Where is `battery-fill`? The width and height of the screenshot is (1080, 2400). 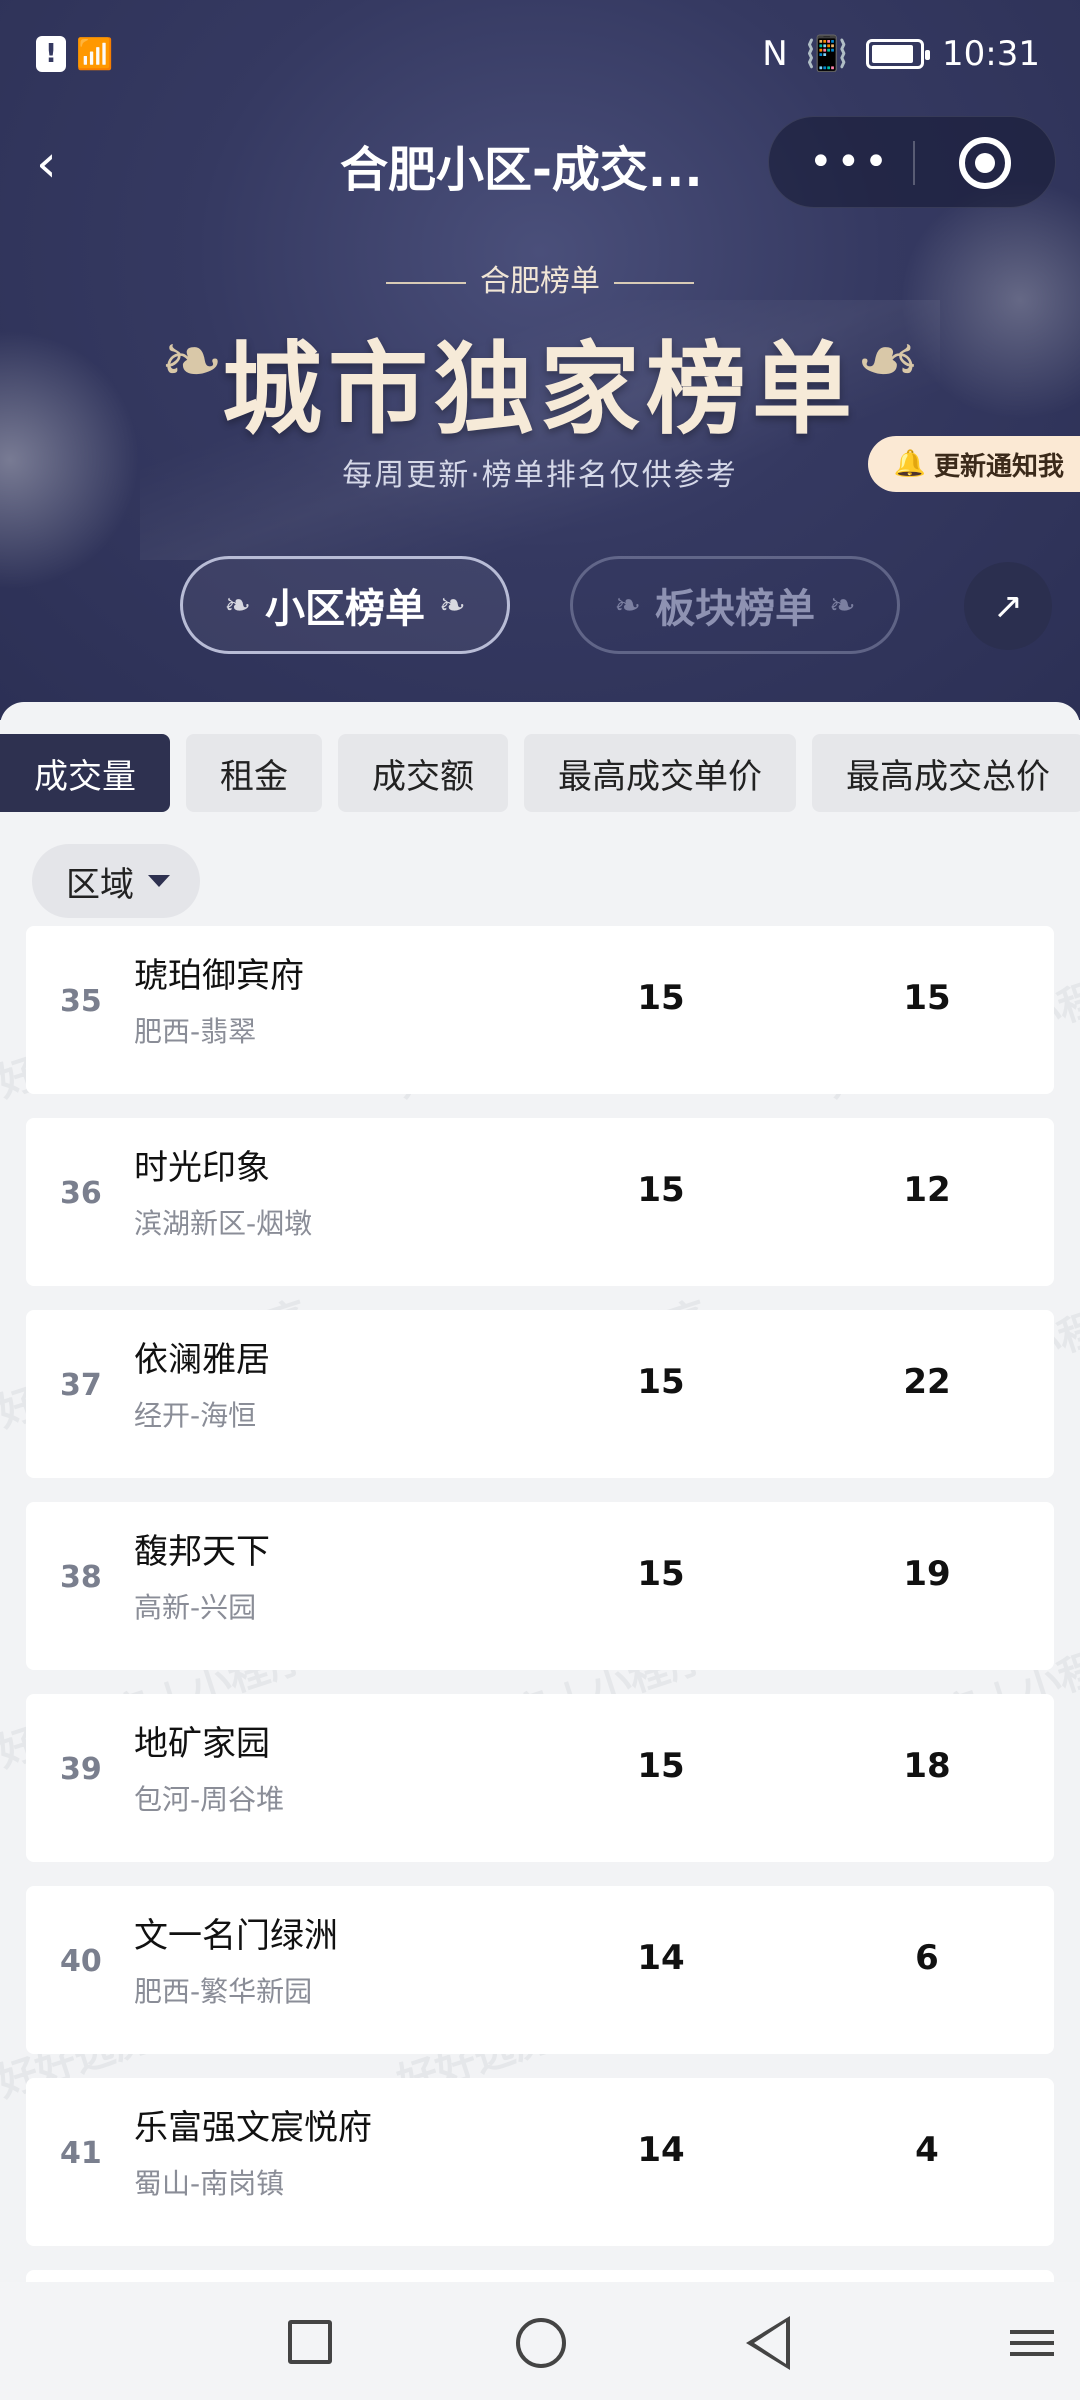 battery-fill is located at coordinates (893, 54).